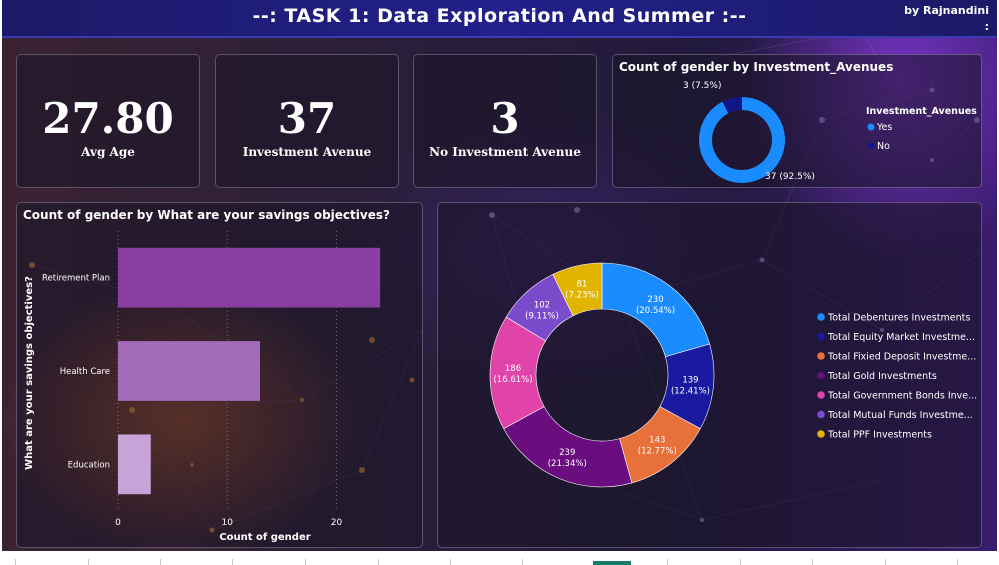  Describe the element at coordinates (307, 118) in the screenshot. I see `kpi-value: 37` at that location.